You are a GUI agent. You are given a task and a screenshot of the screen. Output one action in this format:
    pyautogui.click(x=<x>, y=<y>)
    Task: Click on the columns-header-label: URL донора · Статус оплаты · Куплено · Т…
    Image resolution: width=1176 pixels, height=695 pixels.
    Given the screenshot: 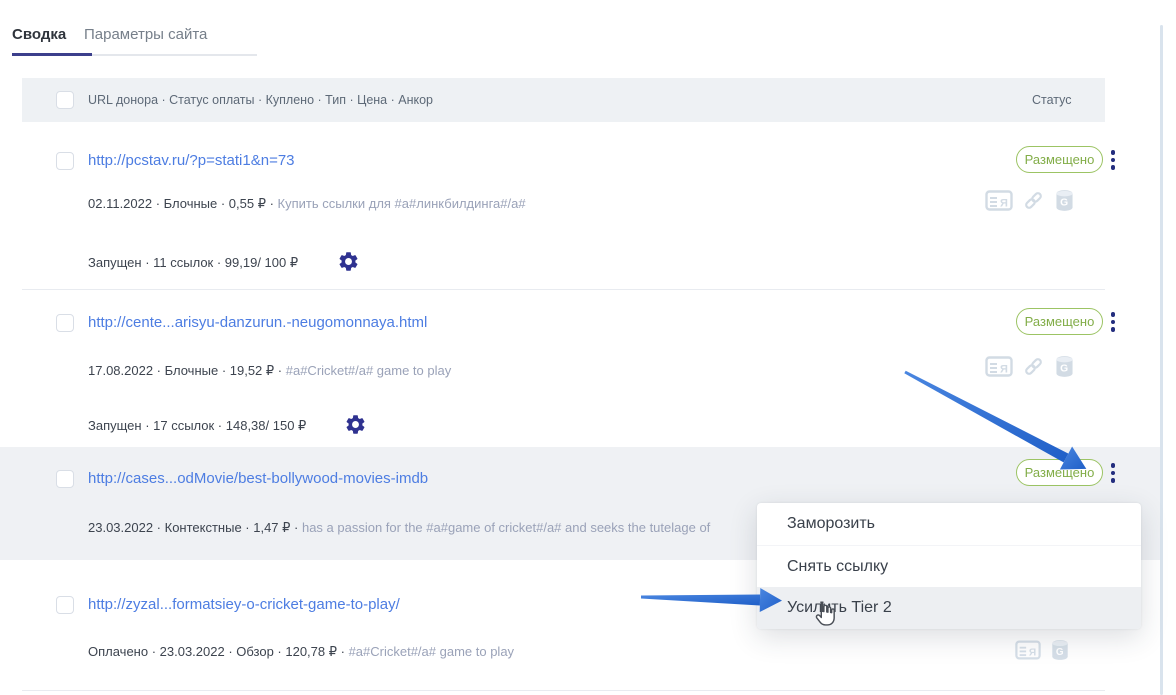 What is the action you would take?
    pyautogui.click(x=260, y=100)
    